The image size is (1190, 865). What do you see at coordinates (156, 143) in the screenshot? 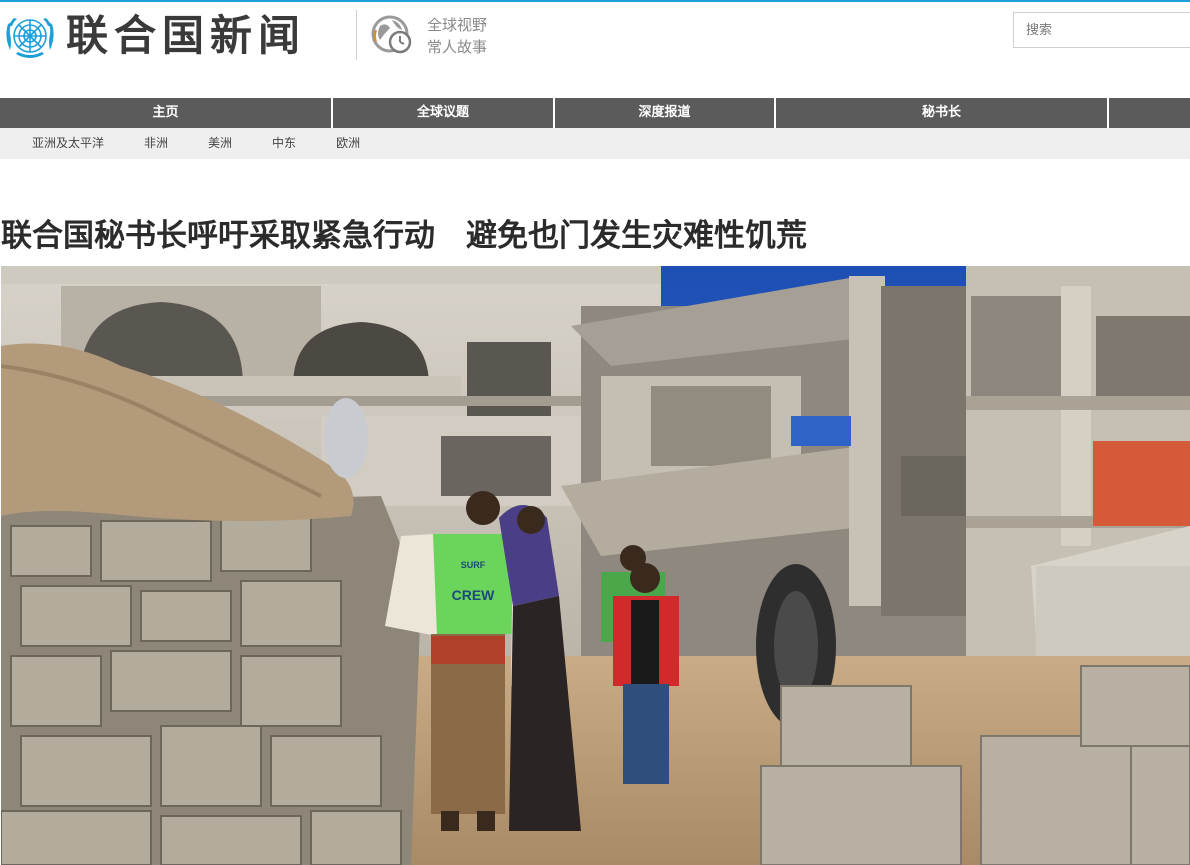
I see `region-link-africa: 非洲` at bounding box center [156, 143].